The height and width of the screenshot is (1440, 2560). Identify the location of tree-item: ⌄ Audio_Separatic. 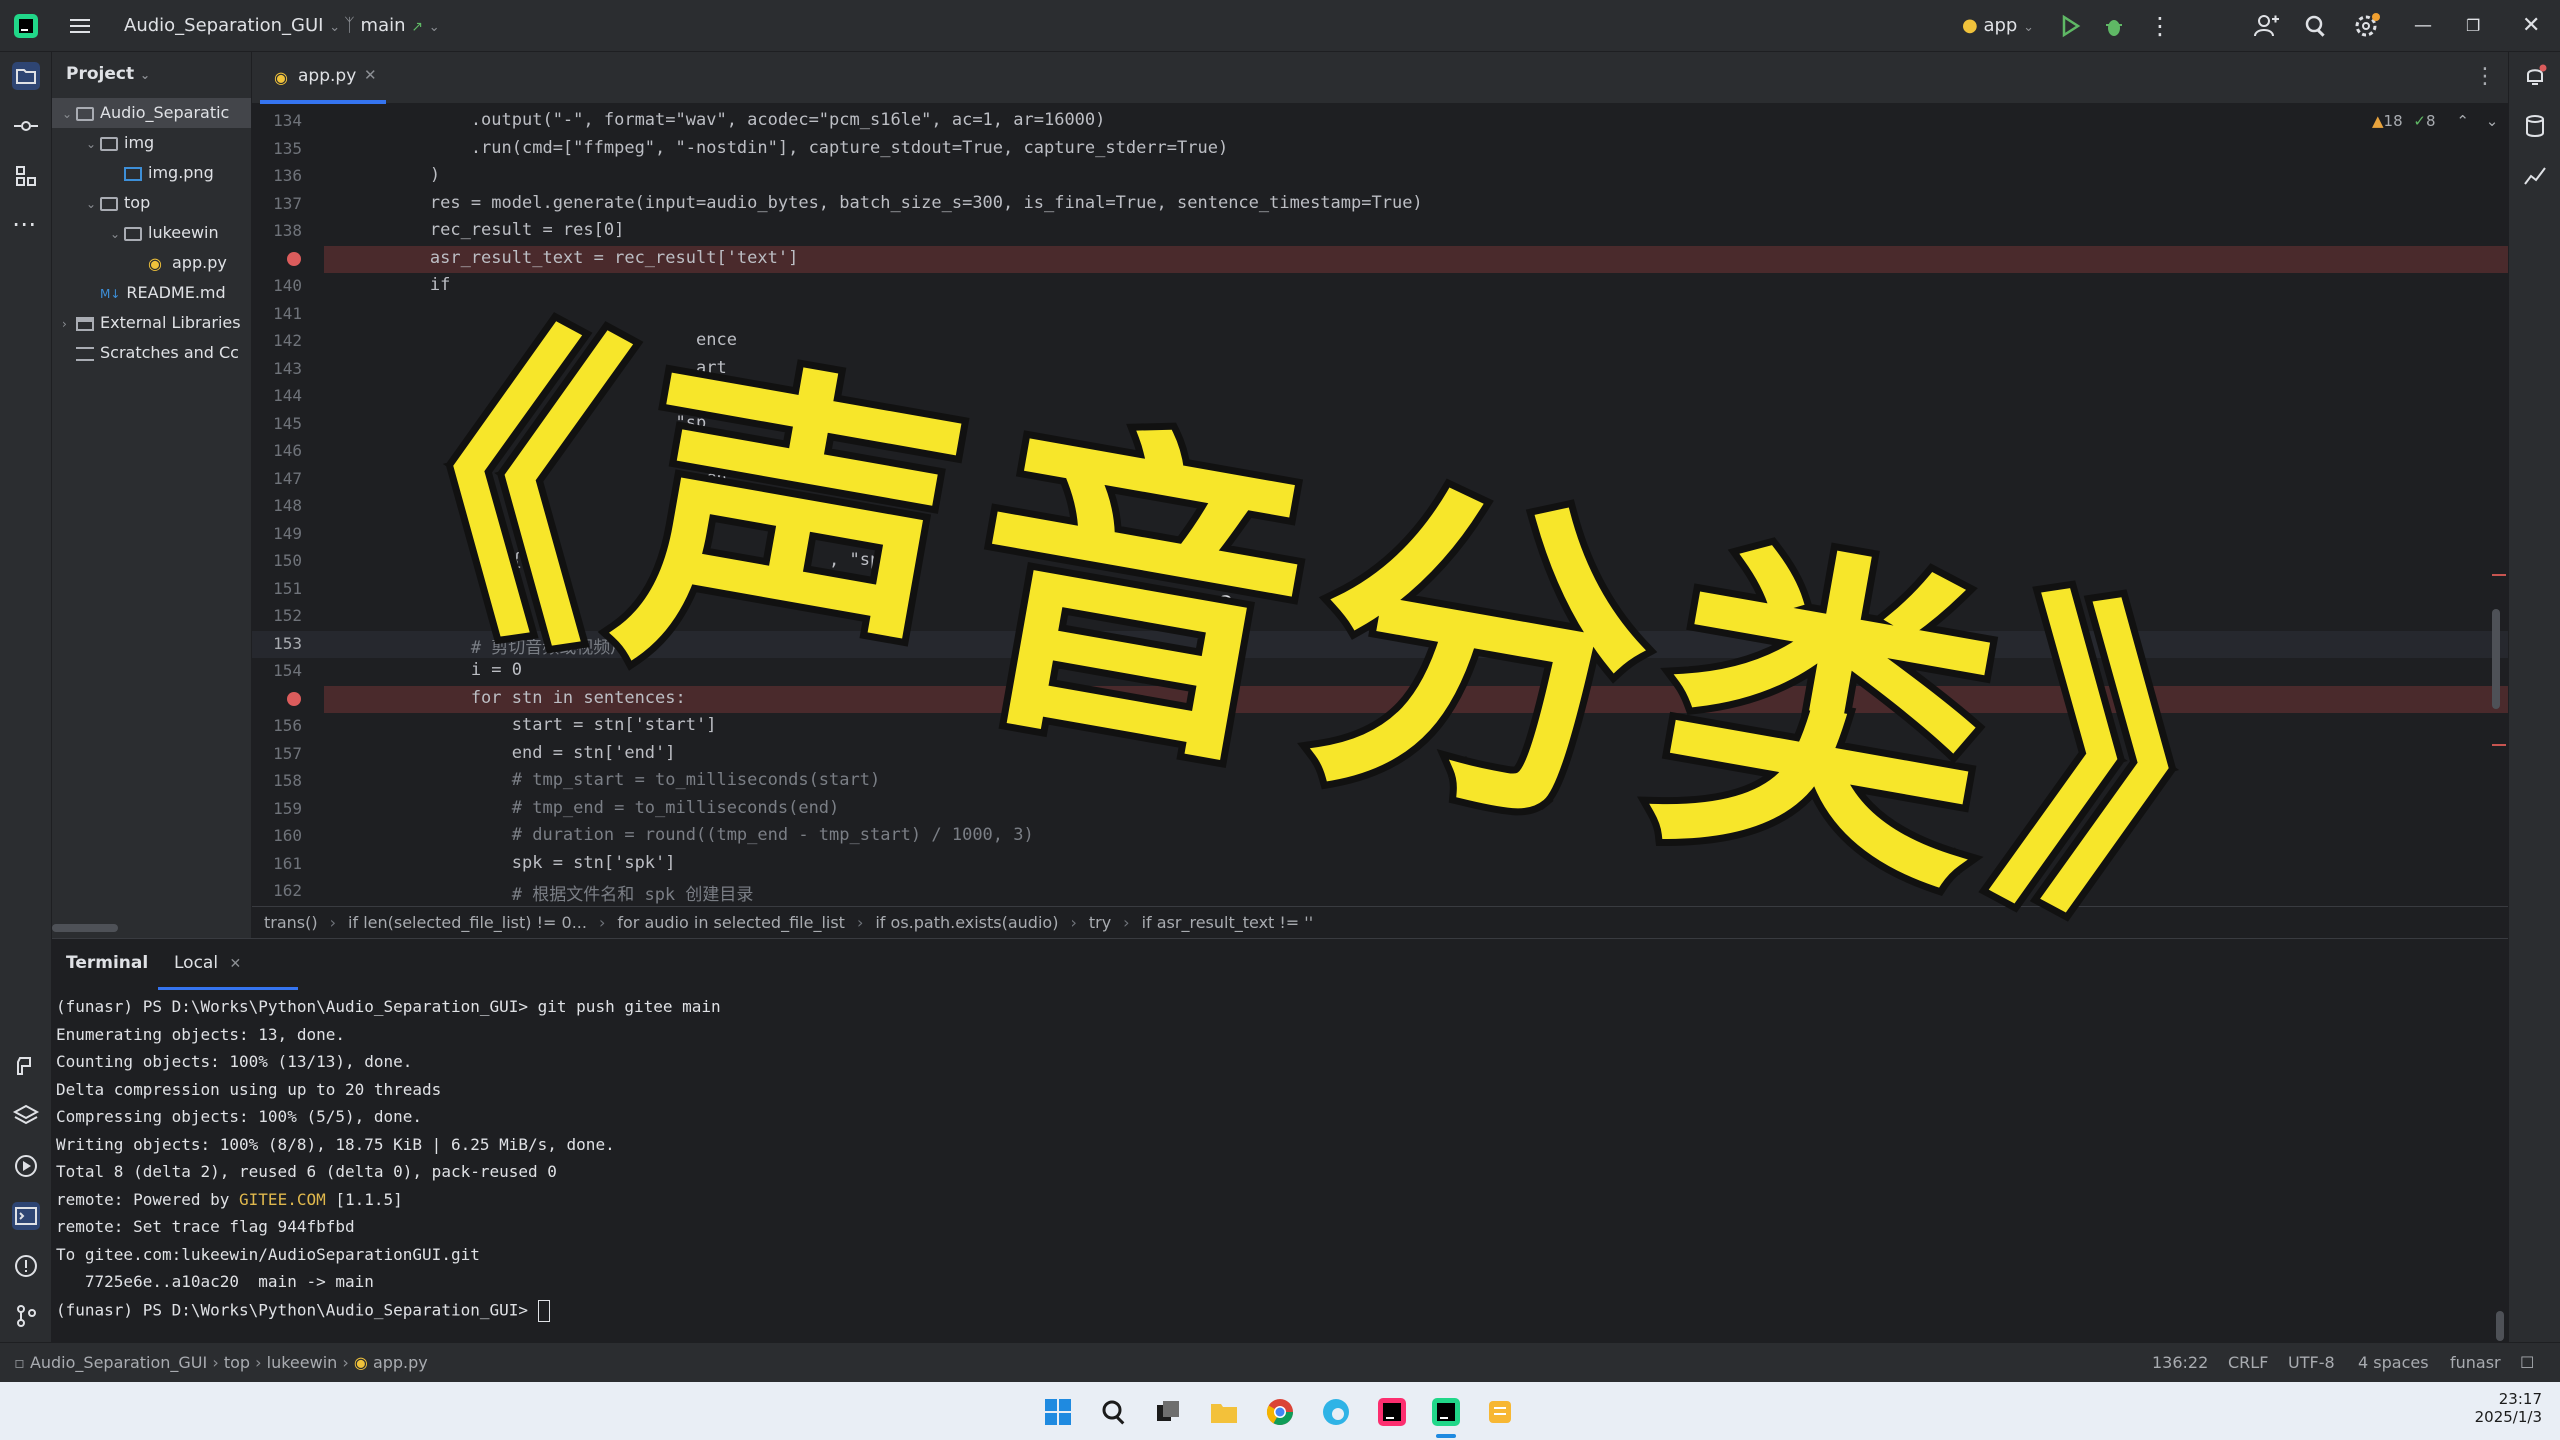
(151, 113).